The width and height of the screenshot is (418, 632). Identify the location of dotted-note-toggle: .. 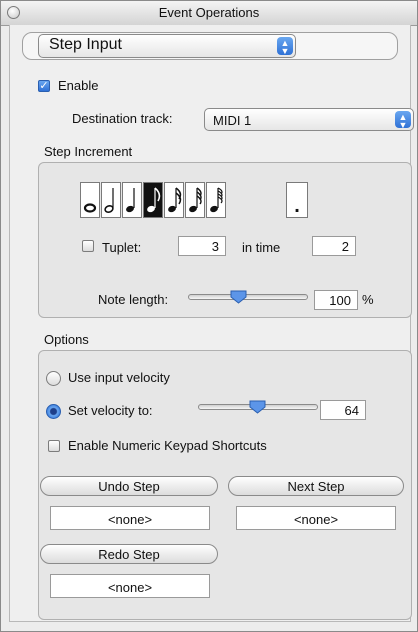
(297, 200).